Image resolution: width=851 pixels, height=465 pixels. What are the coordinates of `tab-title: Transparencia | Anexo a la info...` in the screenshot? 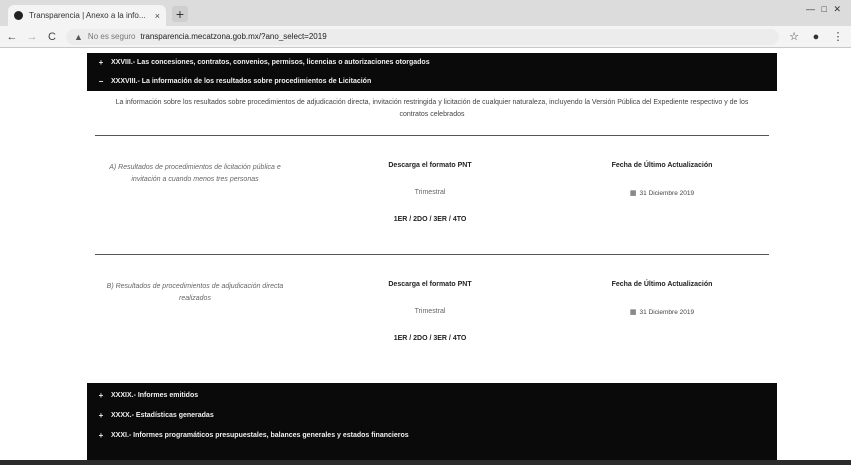 It's located at (87, 15).